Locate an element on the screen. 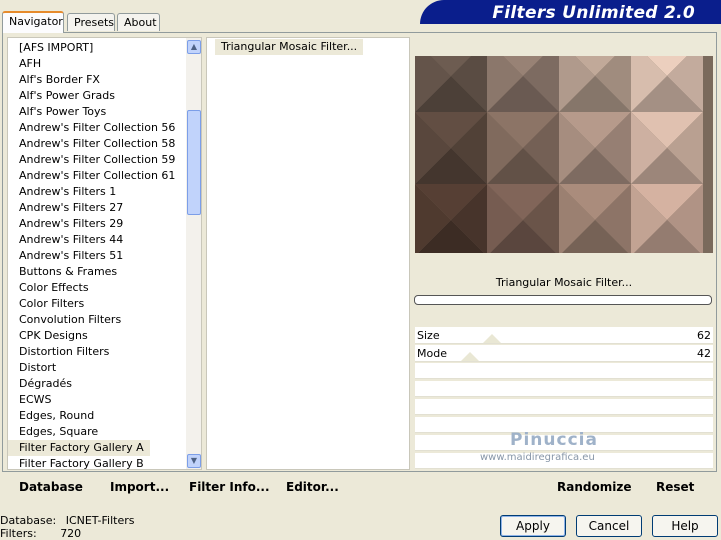  category-item: [AFS IMPORT] is located at coordinates (50, 48).